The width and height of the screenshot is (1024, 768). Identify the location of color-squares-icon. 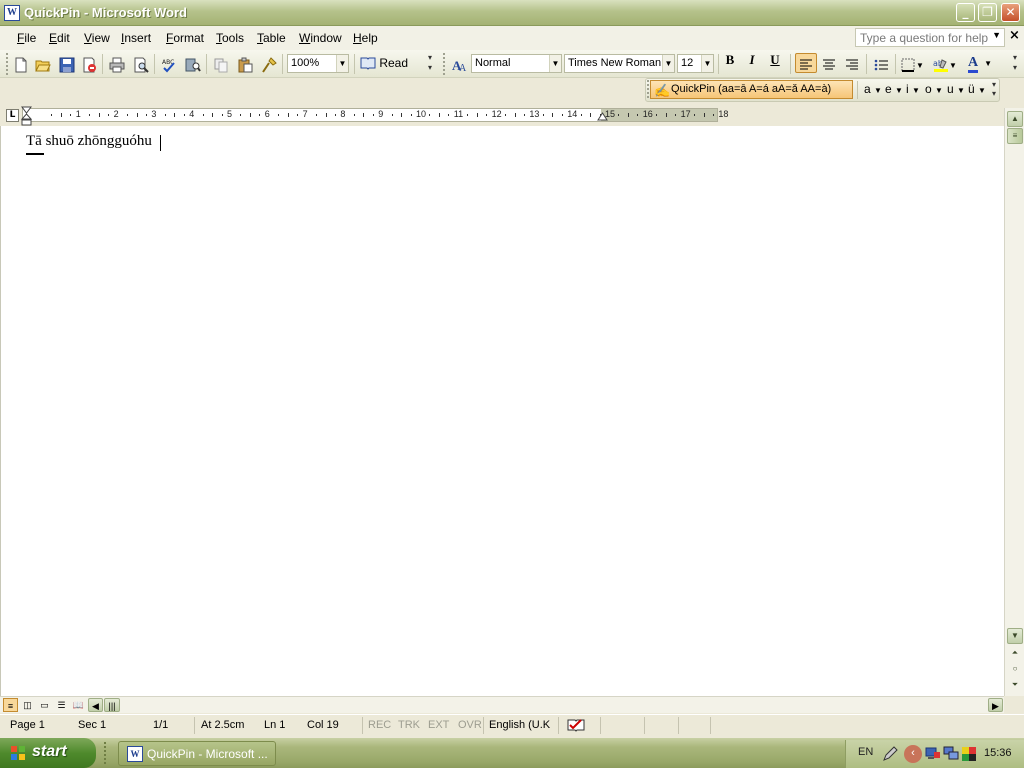
(969, 755).